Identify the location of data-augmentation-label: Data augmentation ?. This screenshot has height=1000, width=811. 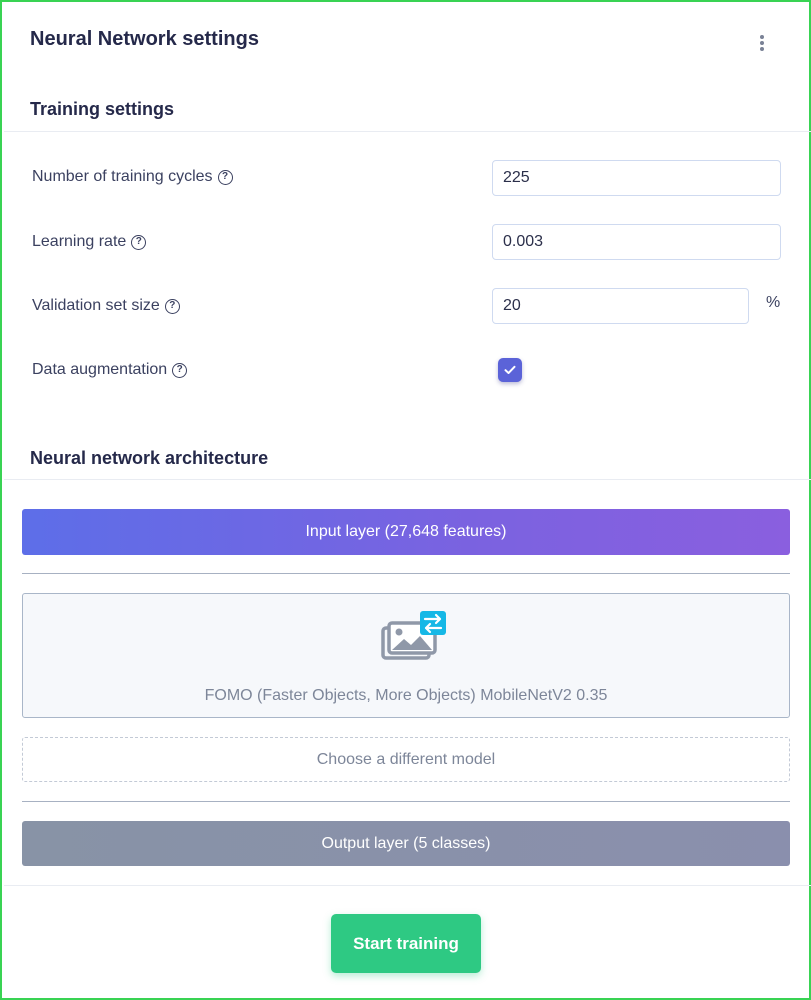
(110, 370).